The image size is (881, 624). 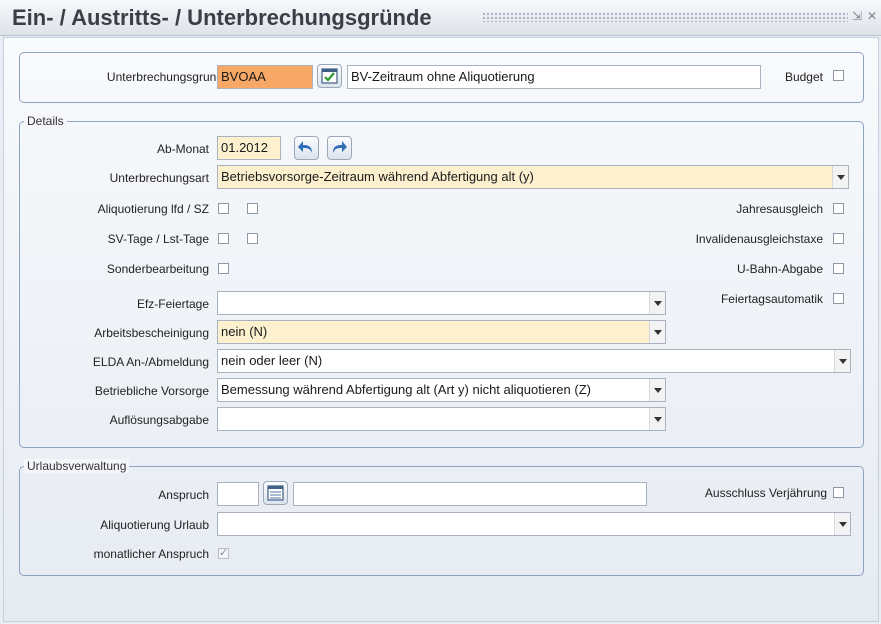 I want to click on anspruch-calendar-button, so click(x=275, y=493).